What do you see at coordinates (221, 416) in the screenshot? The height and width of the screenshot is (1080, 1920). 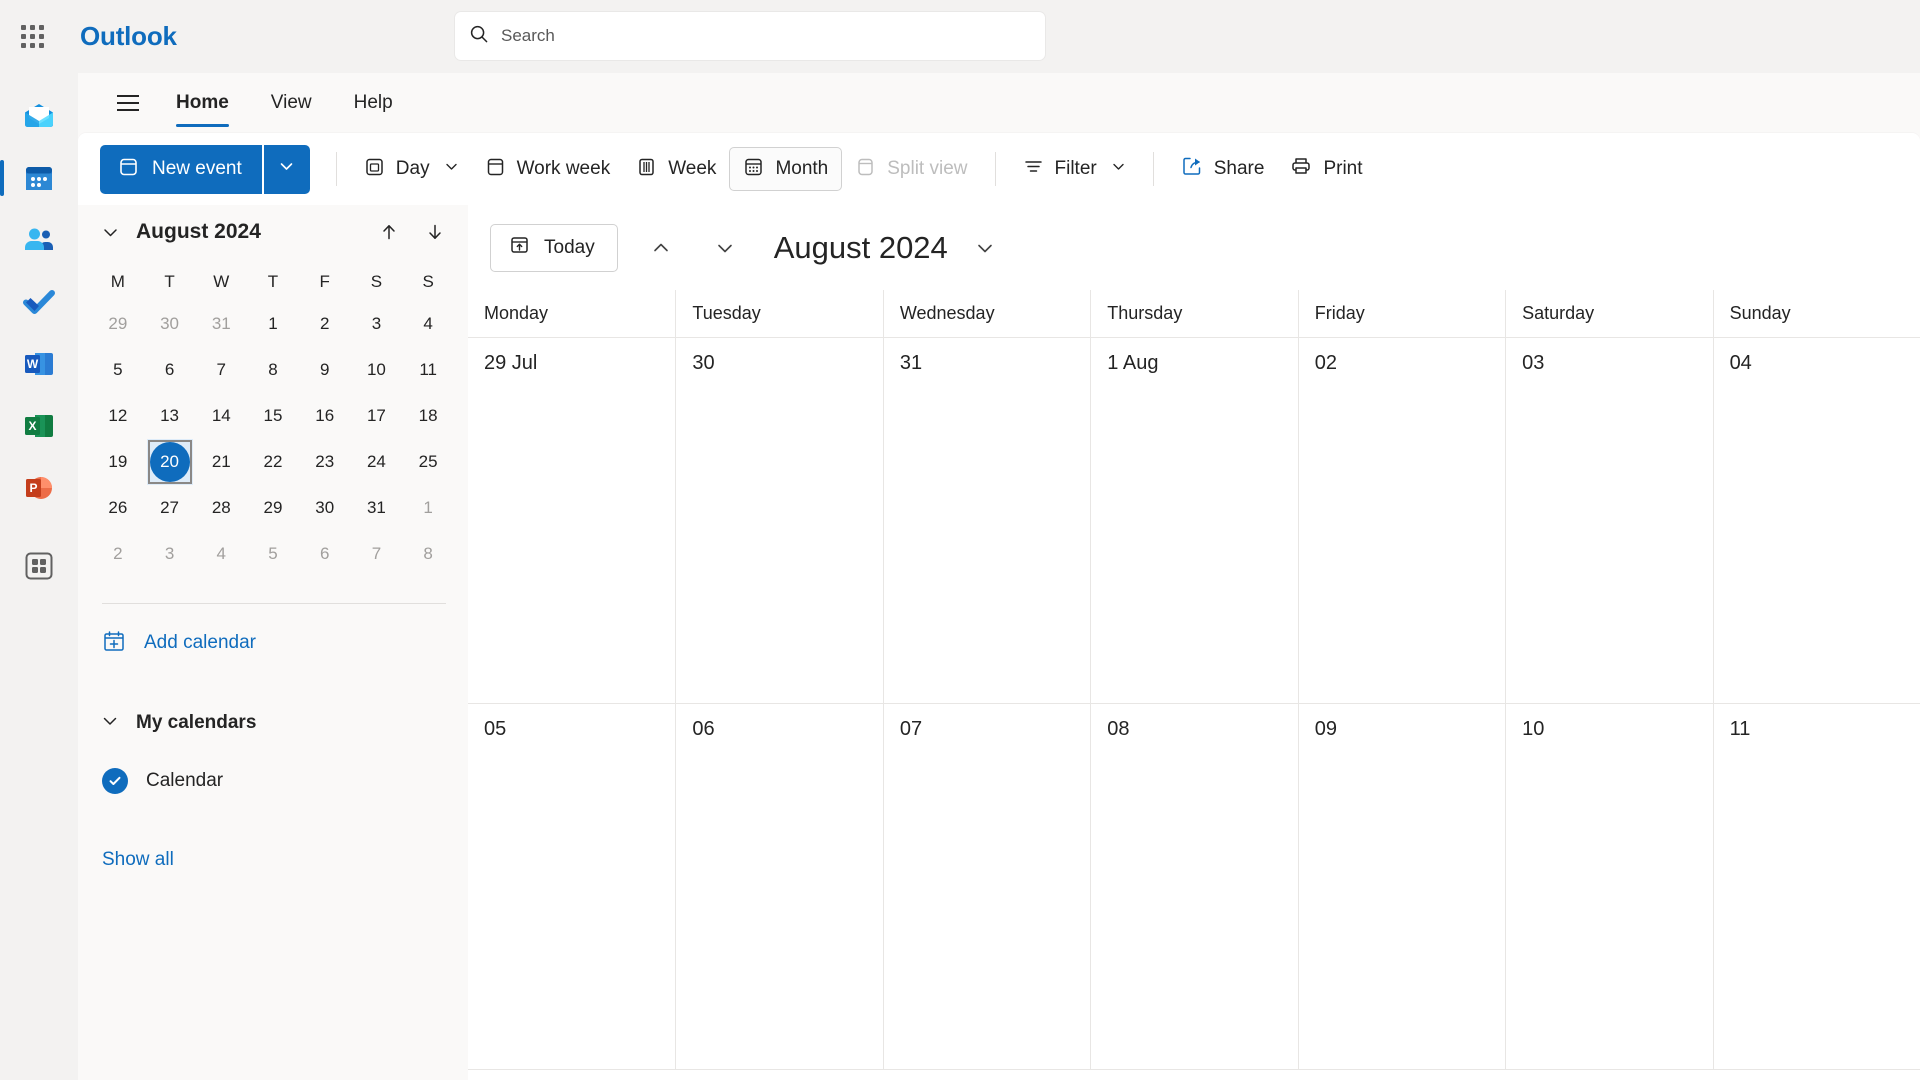 I see `mini-day-cell: 14` at bounding box center [221, 416].